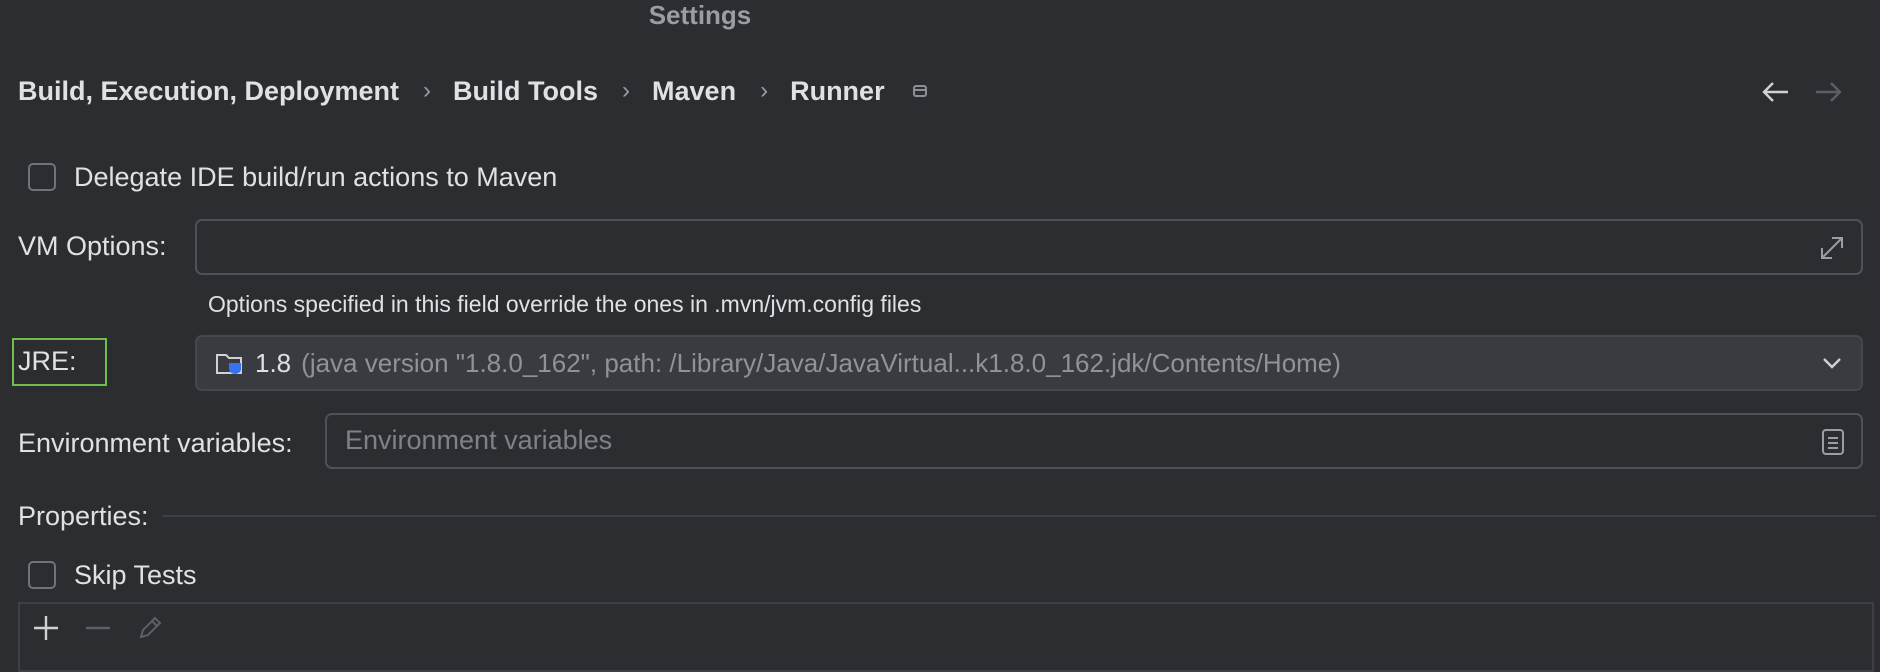 The image size is (1880, 672). I want to click on back-button, so click(1776, 92).